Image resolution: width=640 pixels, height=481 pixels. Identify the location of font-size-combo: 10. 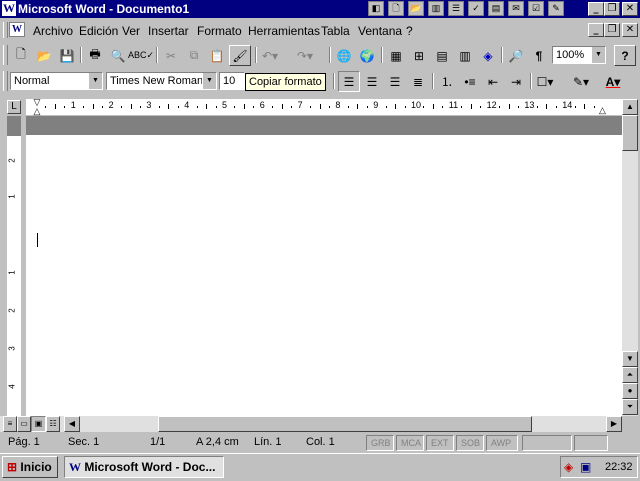
(232, 81).